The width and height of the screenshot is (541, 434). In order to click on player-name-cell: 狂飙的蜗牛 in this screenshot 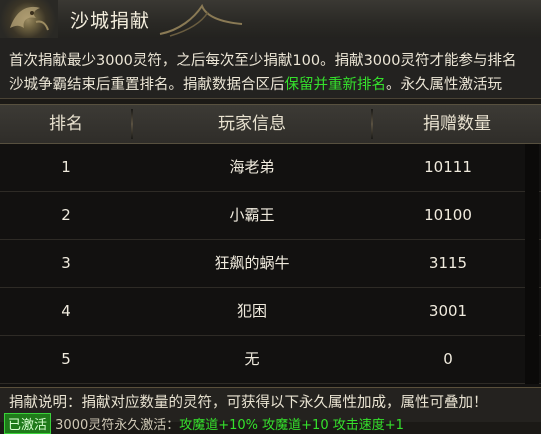, I will do `click(252, 263)`.